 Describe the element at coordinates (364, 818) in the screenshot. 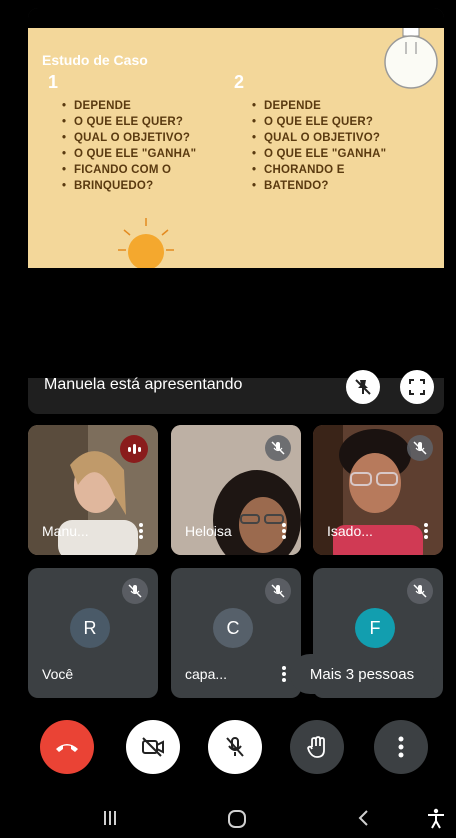

I see `back-icon` at that location.